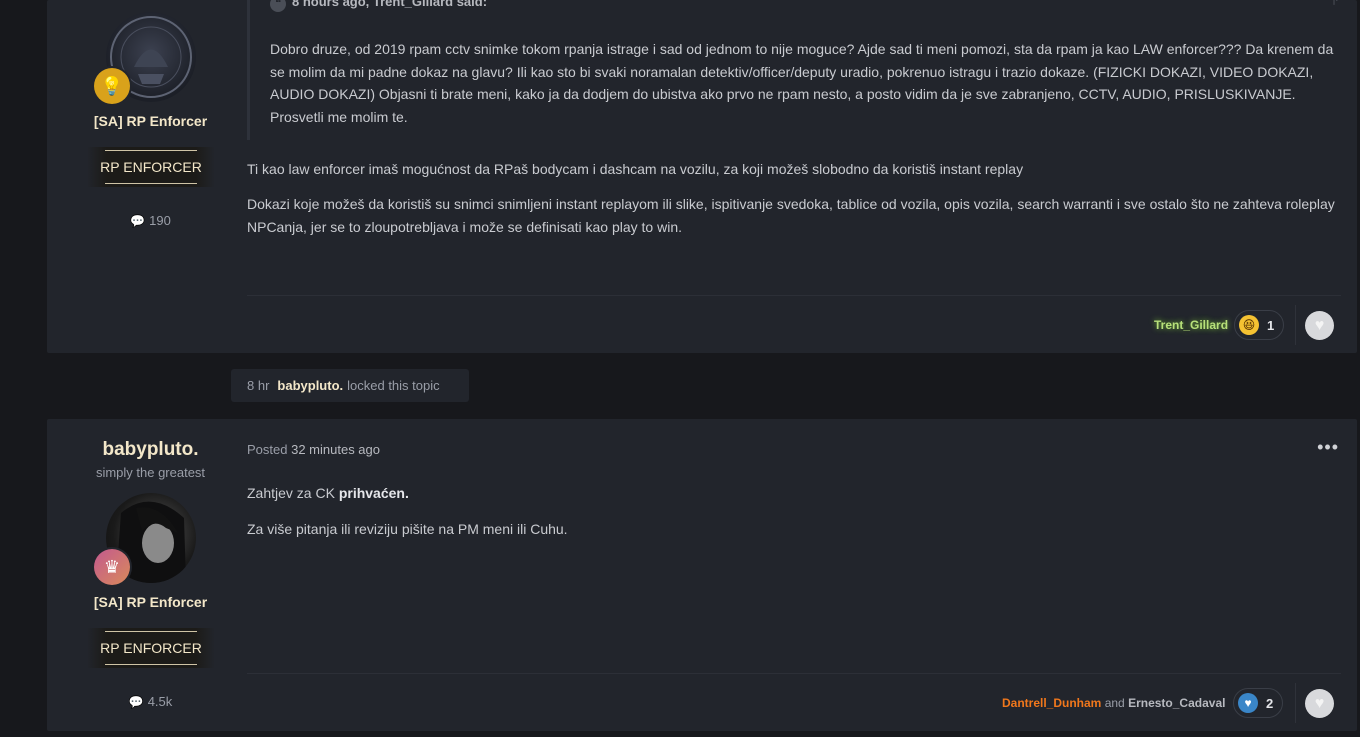  I want to click on quote-header-text: 8 hours ago, Trent_Gillard said:, so click(390, 4).